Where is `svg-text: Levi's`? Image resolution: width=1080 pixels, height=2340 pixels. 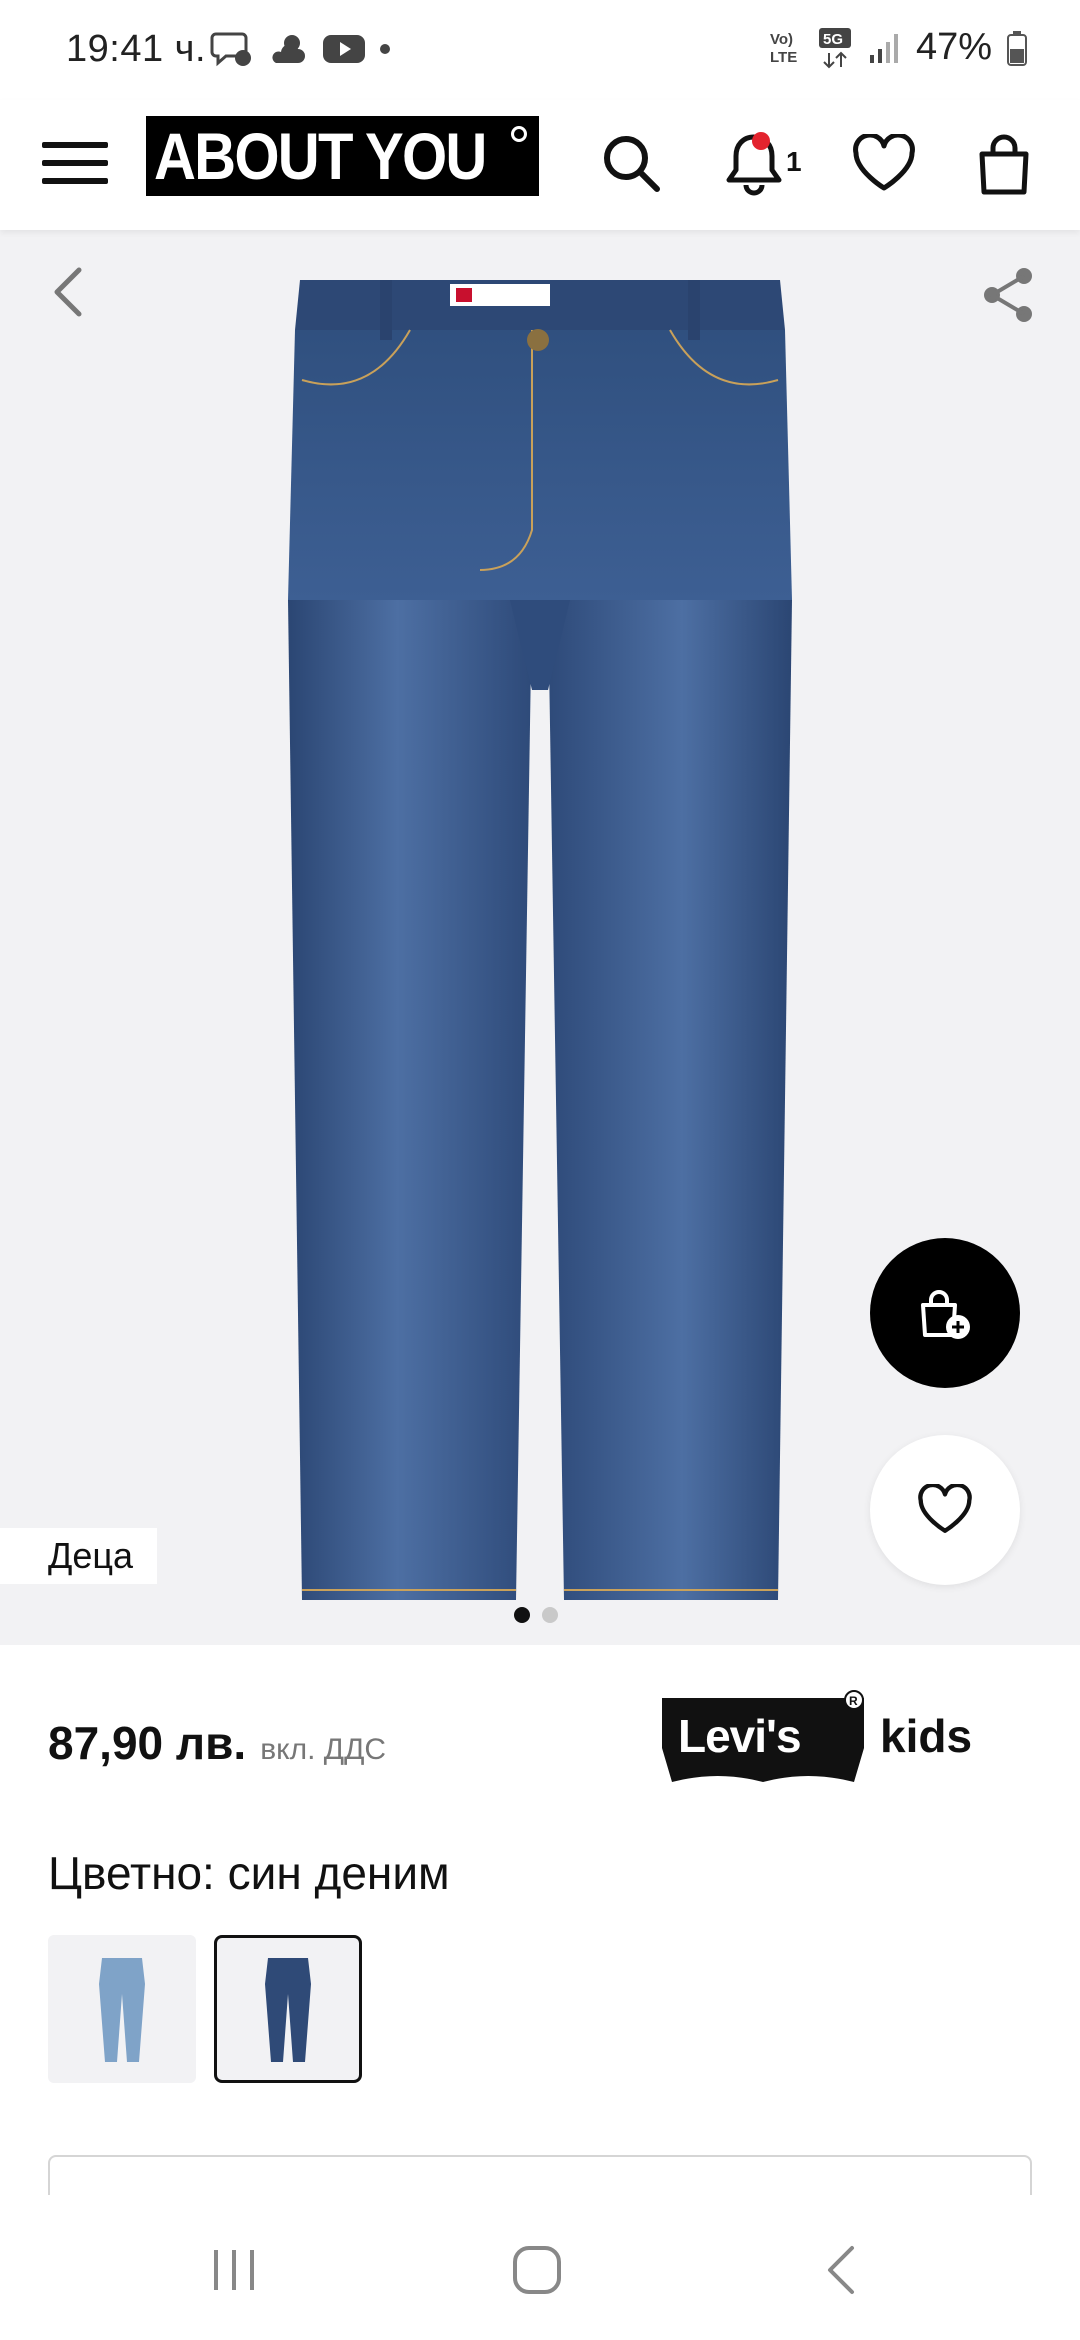
svg-text: Levi's is located at coordinates (739, 1736).